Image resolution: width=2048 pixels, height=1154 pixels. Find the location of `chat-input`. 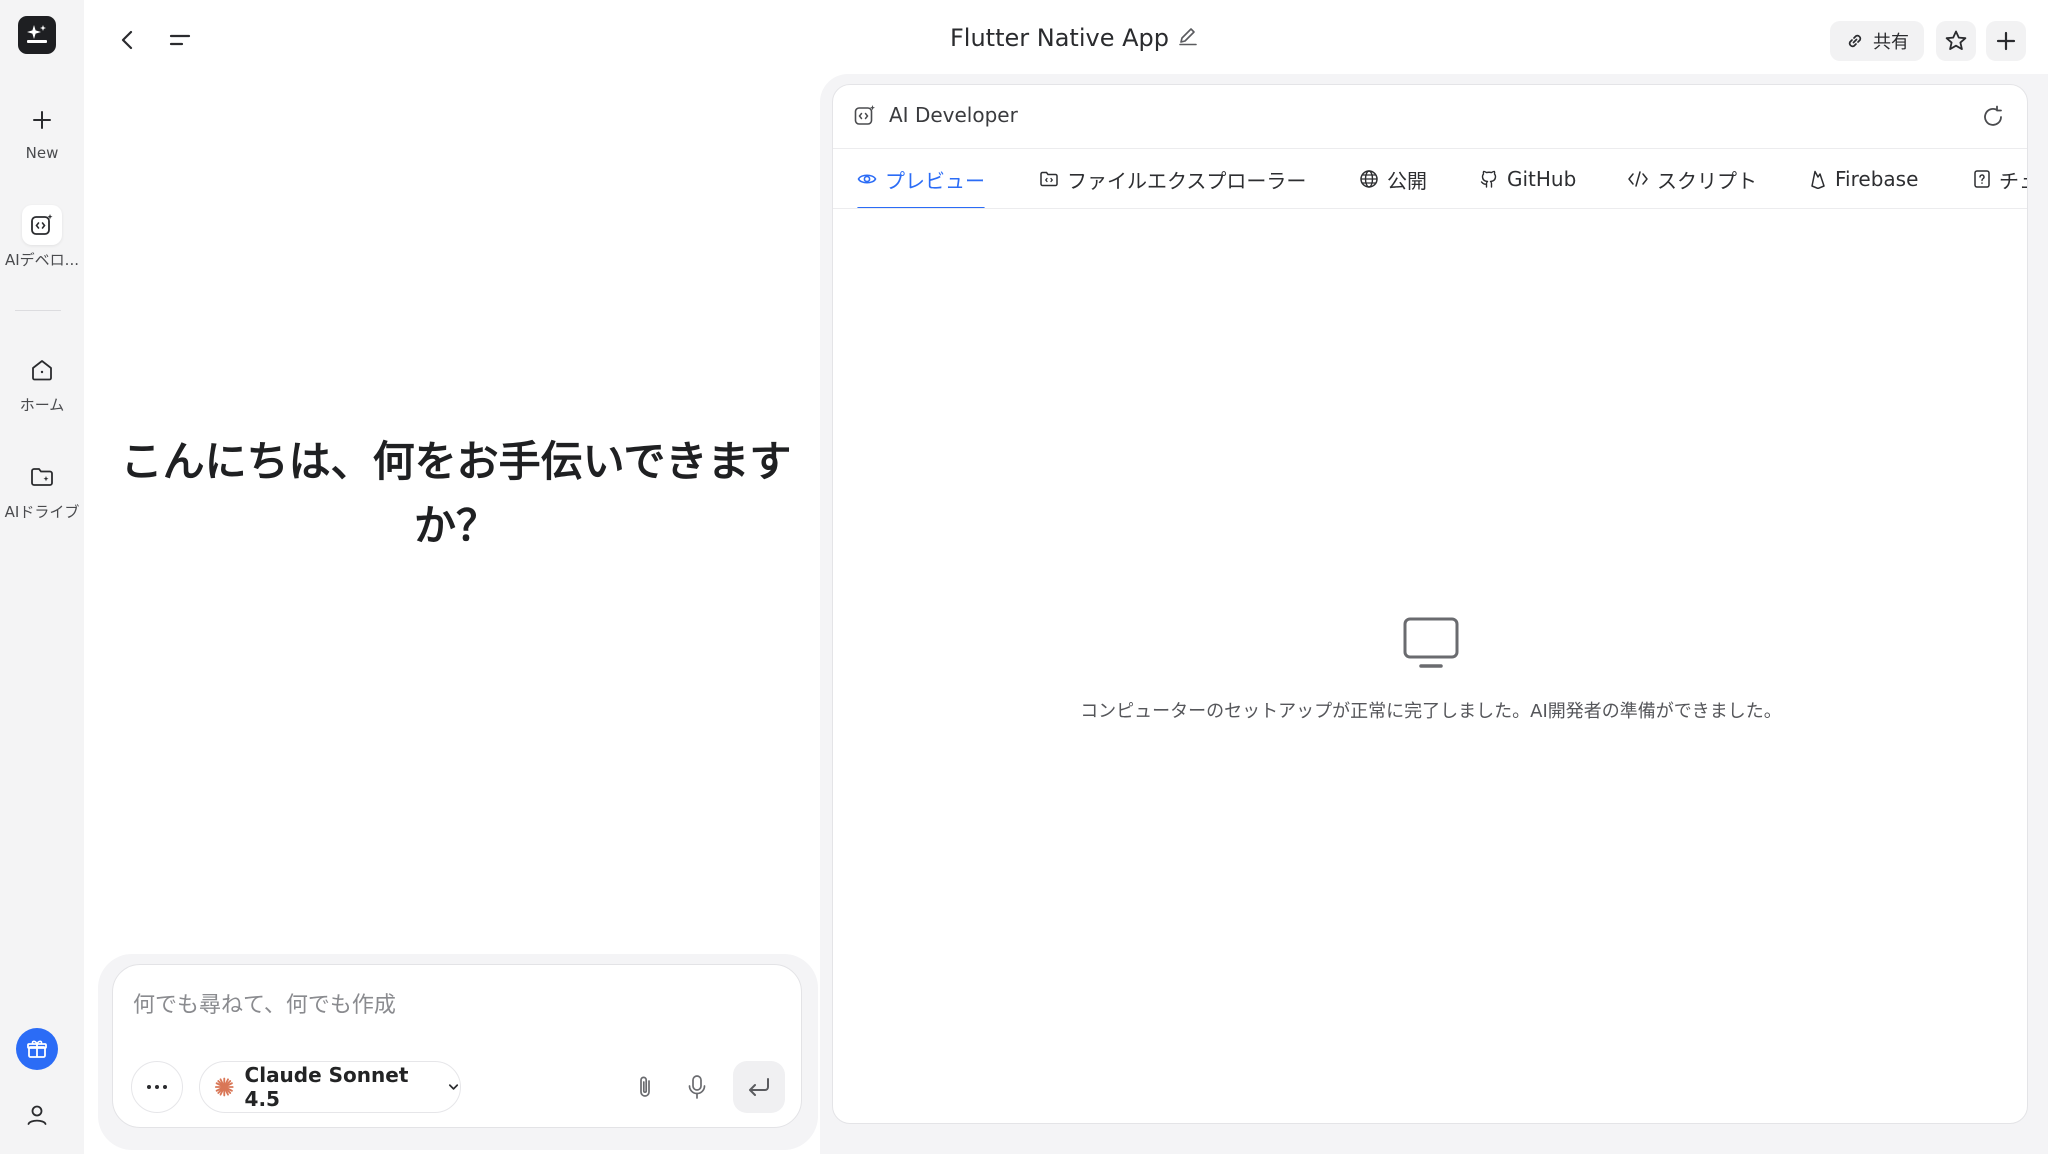

chat-input is located at coordinates (453, 1005).